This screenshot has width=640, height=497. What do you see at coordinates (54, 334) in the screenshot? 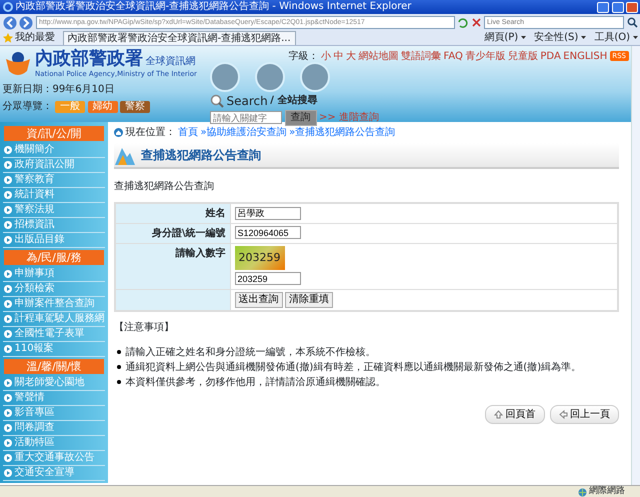
I see `sidebar-item: 全國性電子表單` at bounding box center [54, 334].